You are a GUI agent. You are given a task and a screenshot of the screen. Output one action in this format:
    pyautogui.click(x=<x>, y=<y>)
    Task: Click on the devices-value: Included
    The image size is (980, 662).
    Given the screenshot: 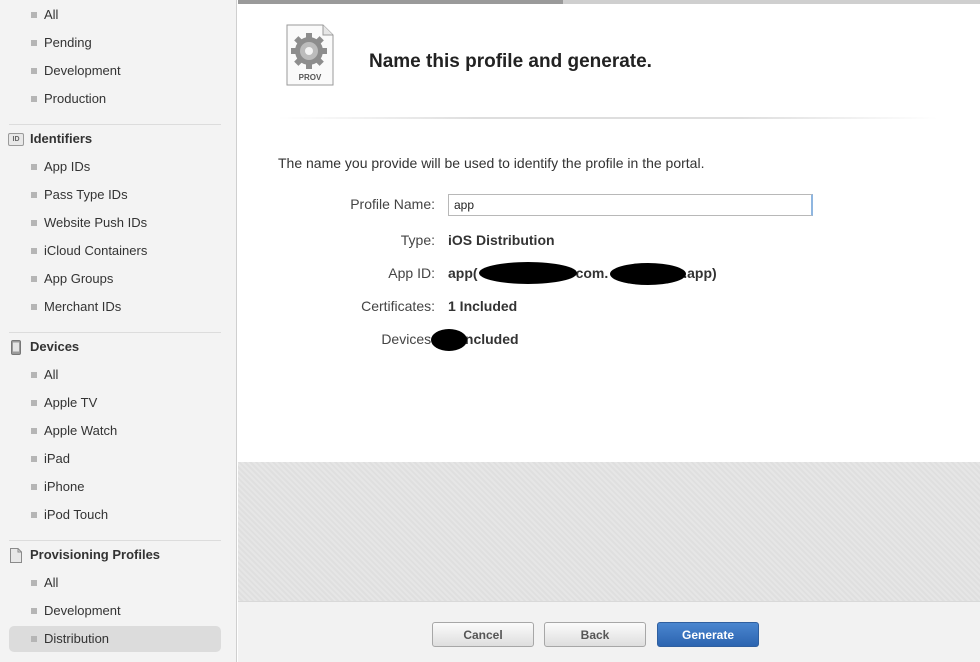 What is the action you would take?
    pyautogui.click(x=490, y=339)
    